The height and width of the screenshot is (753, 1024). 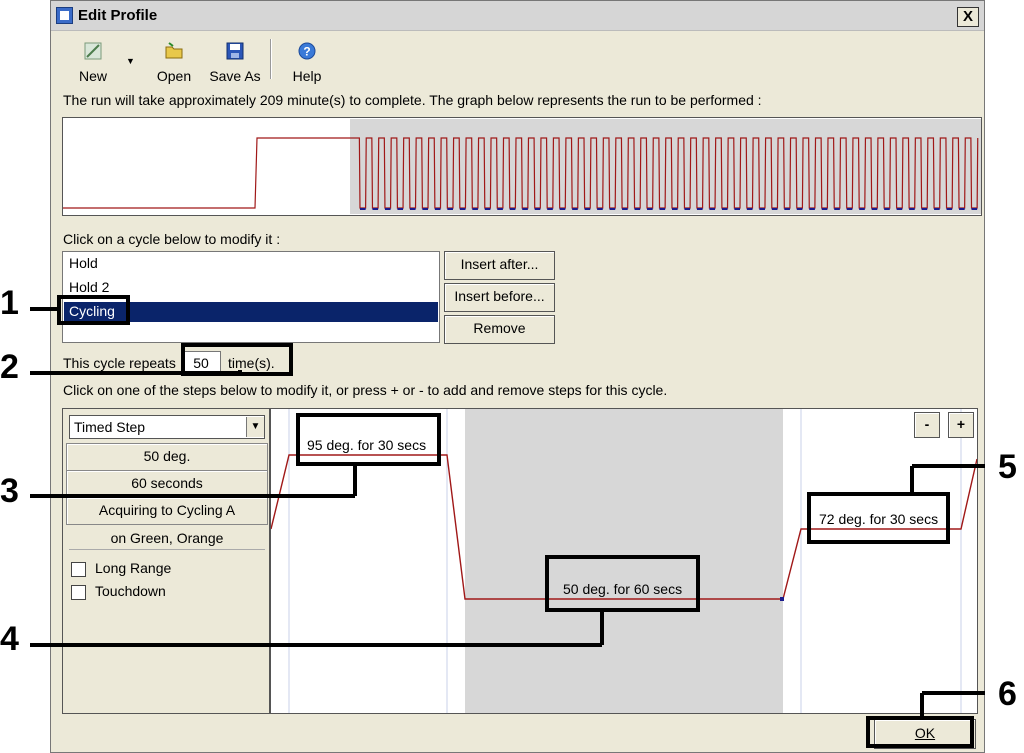 What do you see at coordinates (1007, 694) in the screenshot?
I see `callout-6: 6` at bounding box center [1007, 694].